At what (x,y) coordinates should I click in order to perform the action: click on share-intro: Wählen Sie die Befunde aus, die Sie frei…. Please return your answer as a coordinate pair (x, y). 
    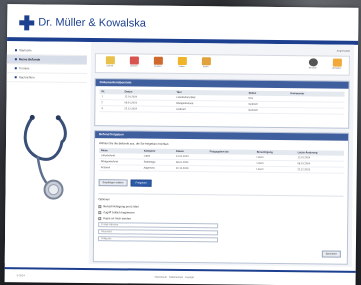
    Looking at the image, I should click on (134, 143).